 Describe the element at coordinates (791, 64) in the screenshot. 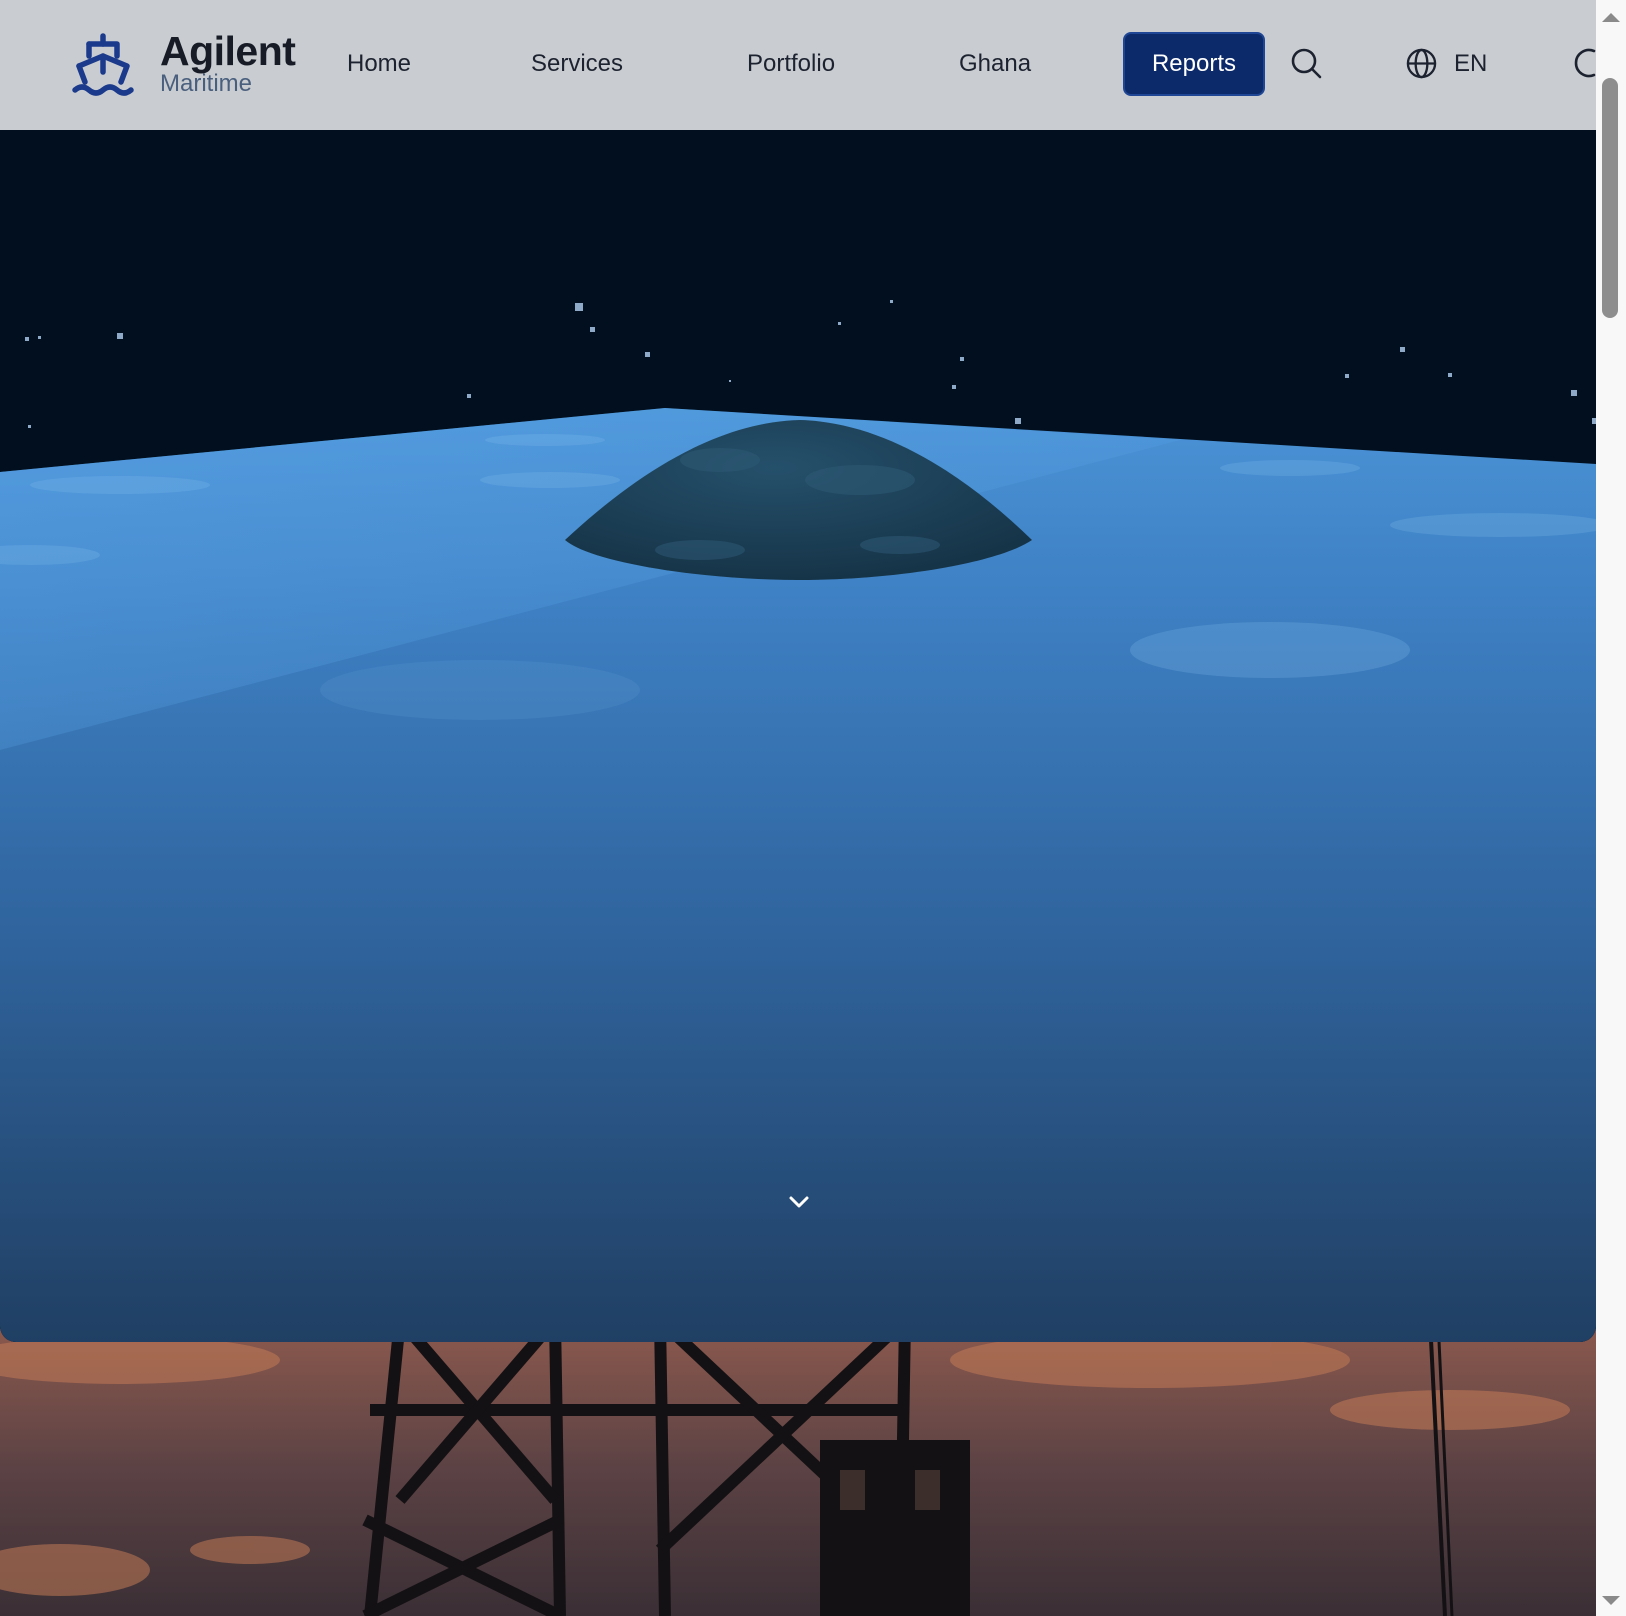

I see `nav-portfolio: Portfolio` at that location.